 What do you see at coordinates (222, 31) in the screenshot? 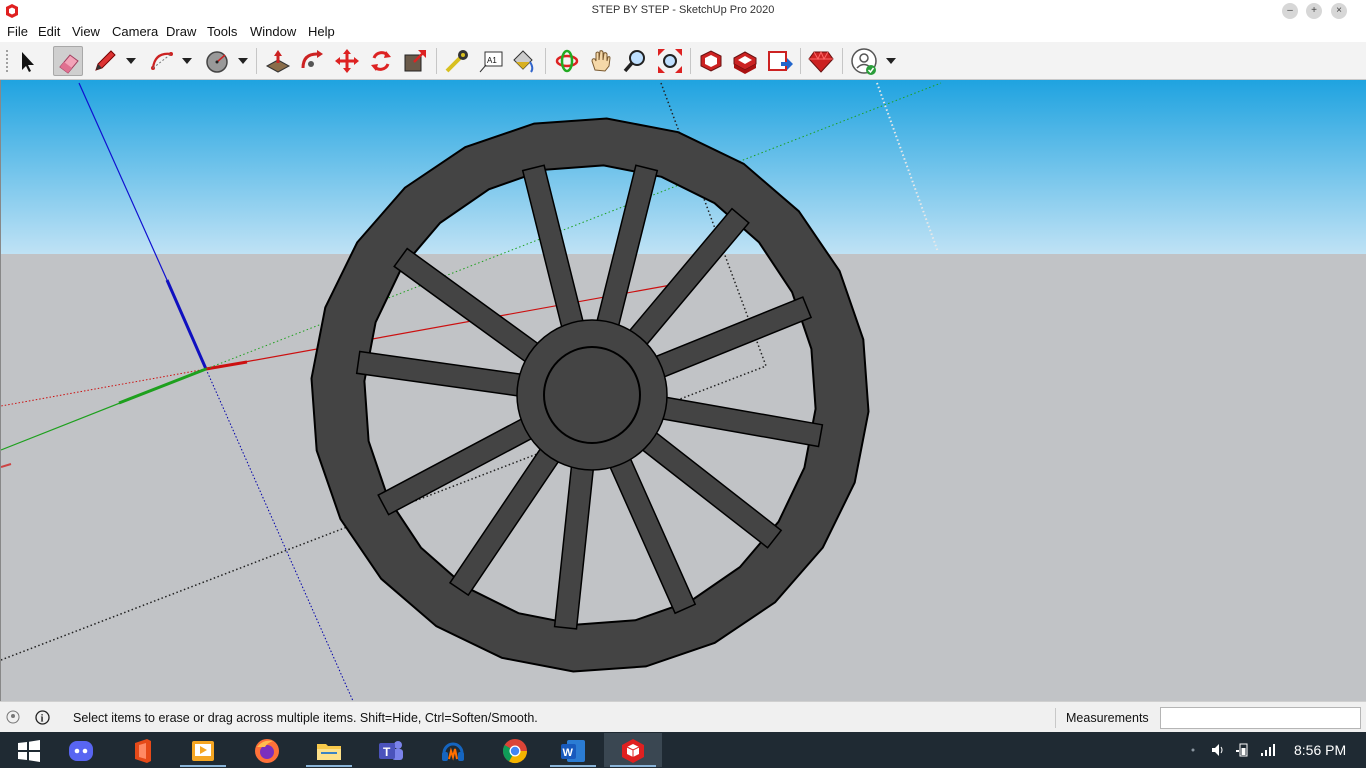
I see `menu-tools: Tools` at bounding box center [222, 31].